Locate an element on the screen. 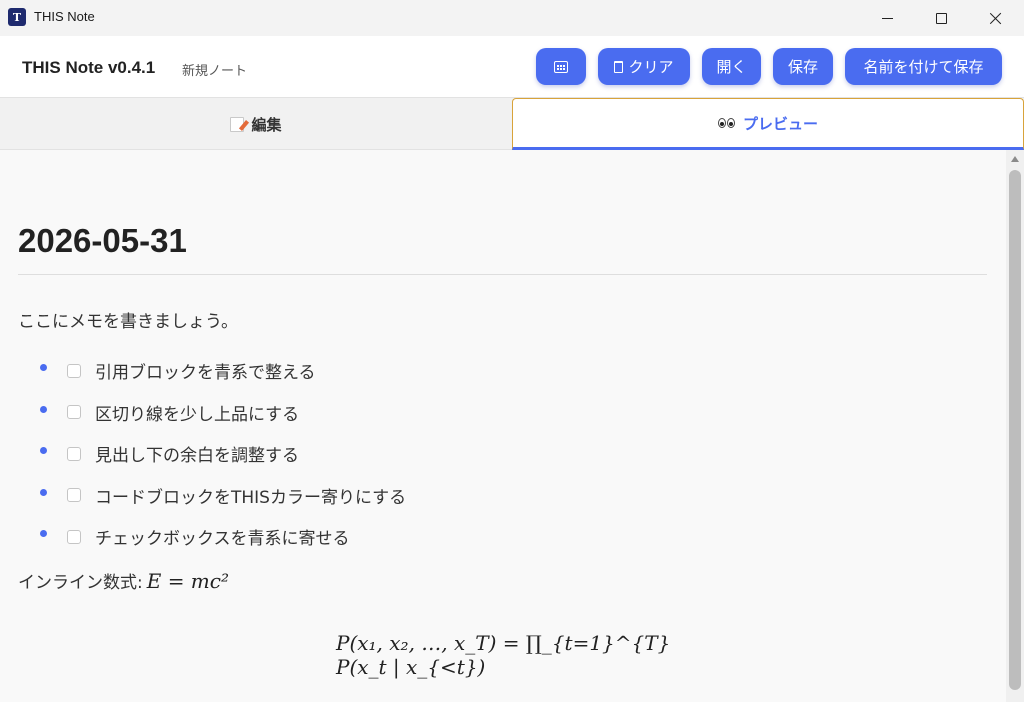 The height and width of the screenshot is (702, 1024). save-as-button-label: 名前を付けて保存 is located at coordinates (923, 67).